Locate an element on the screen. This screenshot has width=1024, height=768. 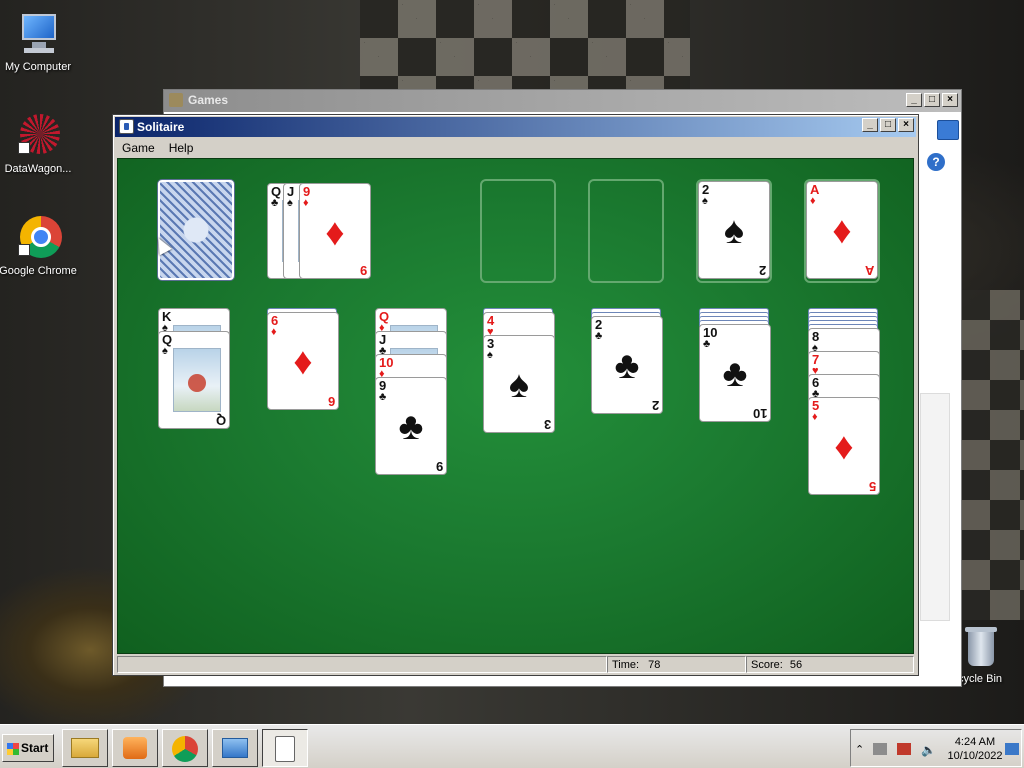
taskbar-control-panel-button is located at coordinates (235, 748).